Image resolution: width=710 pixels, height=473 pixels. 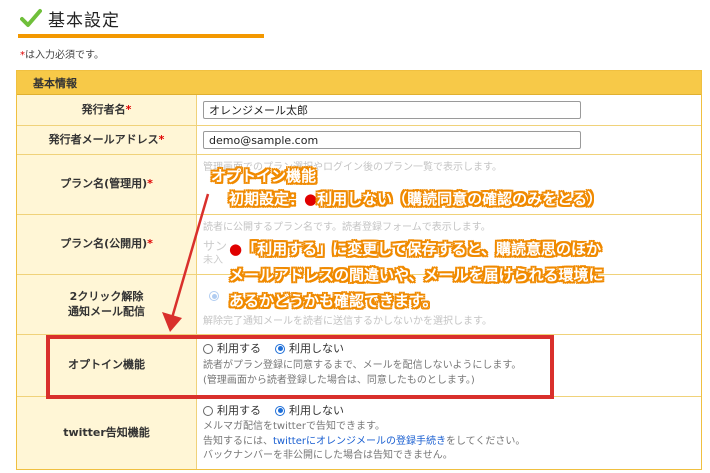 What do you see at coordinates (347, 227) in the screenshot?
I see `plan-name-public-help: 読者に公開するプラン名です。読者登録フォームで表示します。` at bounding box center [347, 227].